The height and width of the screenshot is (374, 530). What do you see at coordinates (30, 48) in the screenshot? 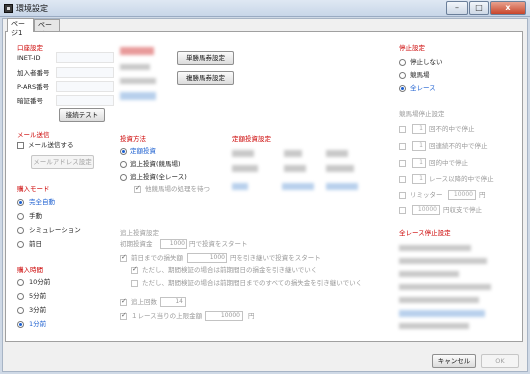
I see `account-heading: 口座設定` at bounding box center [30, 48].